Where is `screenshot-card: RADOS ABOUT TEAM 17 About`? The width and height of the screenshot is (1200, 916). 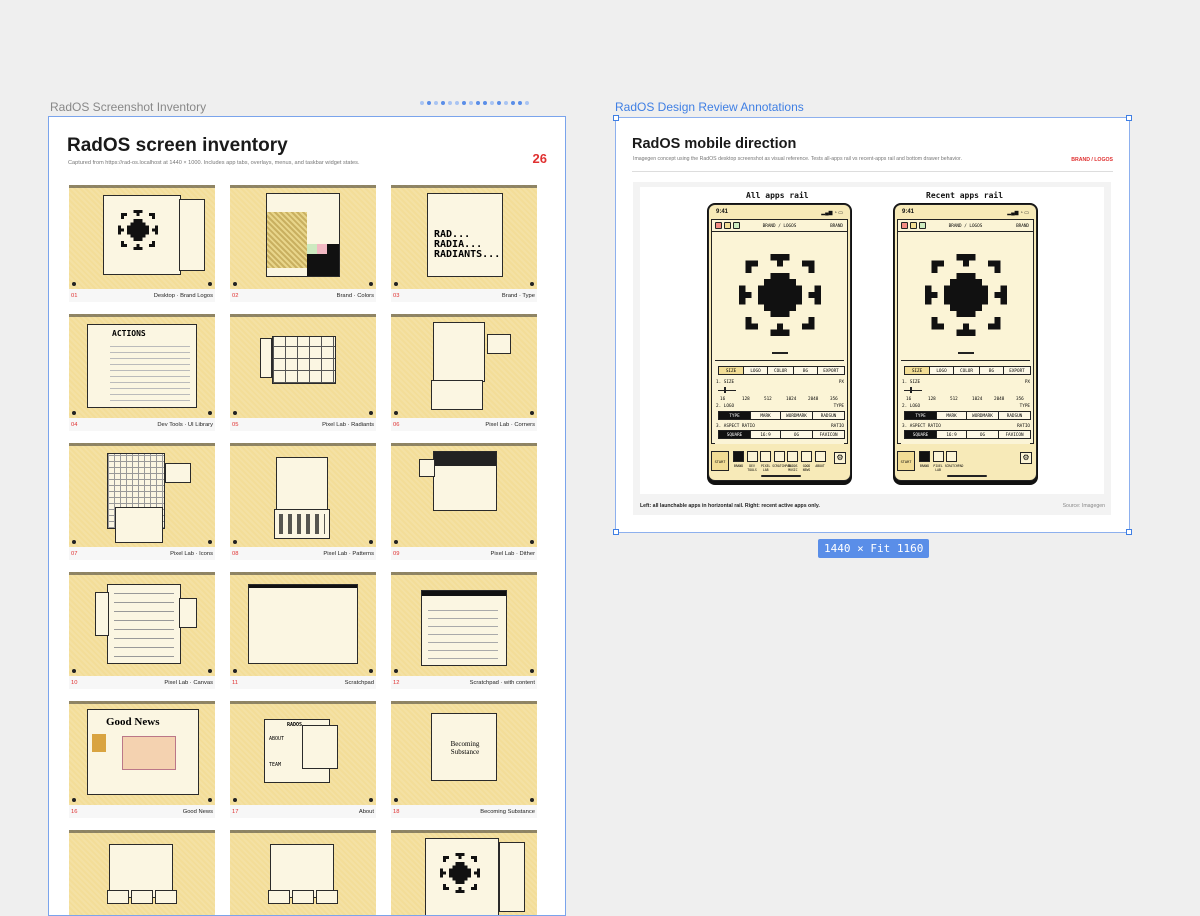
screenshot-card: RADOS ABOUT TEAM 17 About is located at coordinates (303, 759).